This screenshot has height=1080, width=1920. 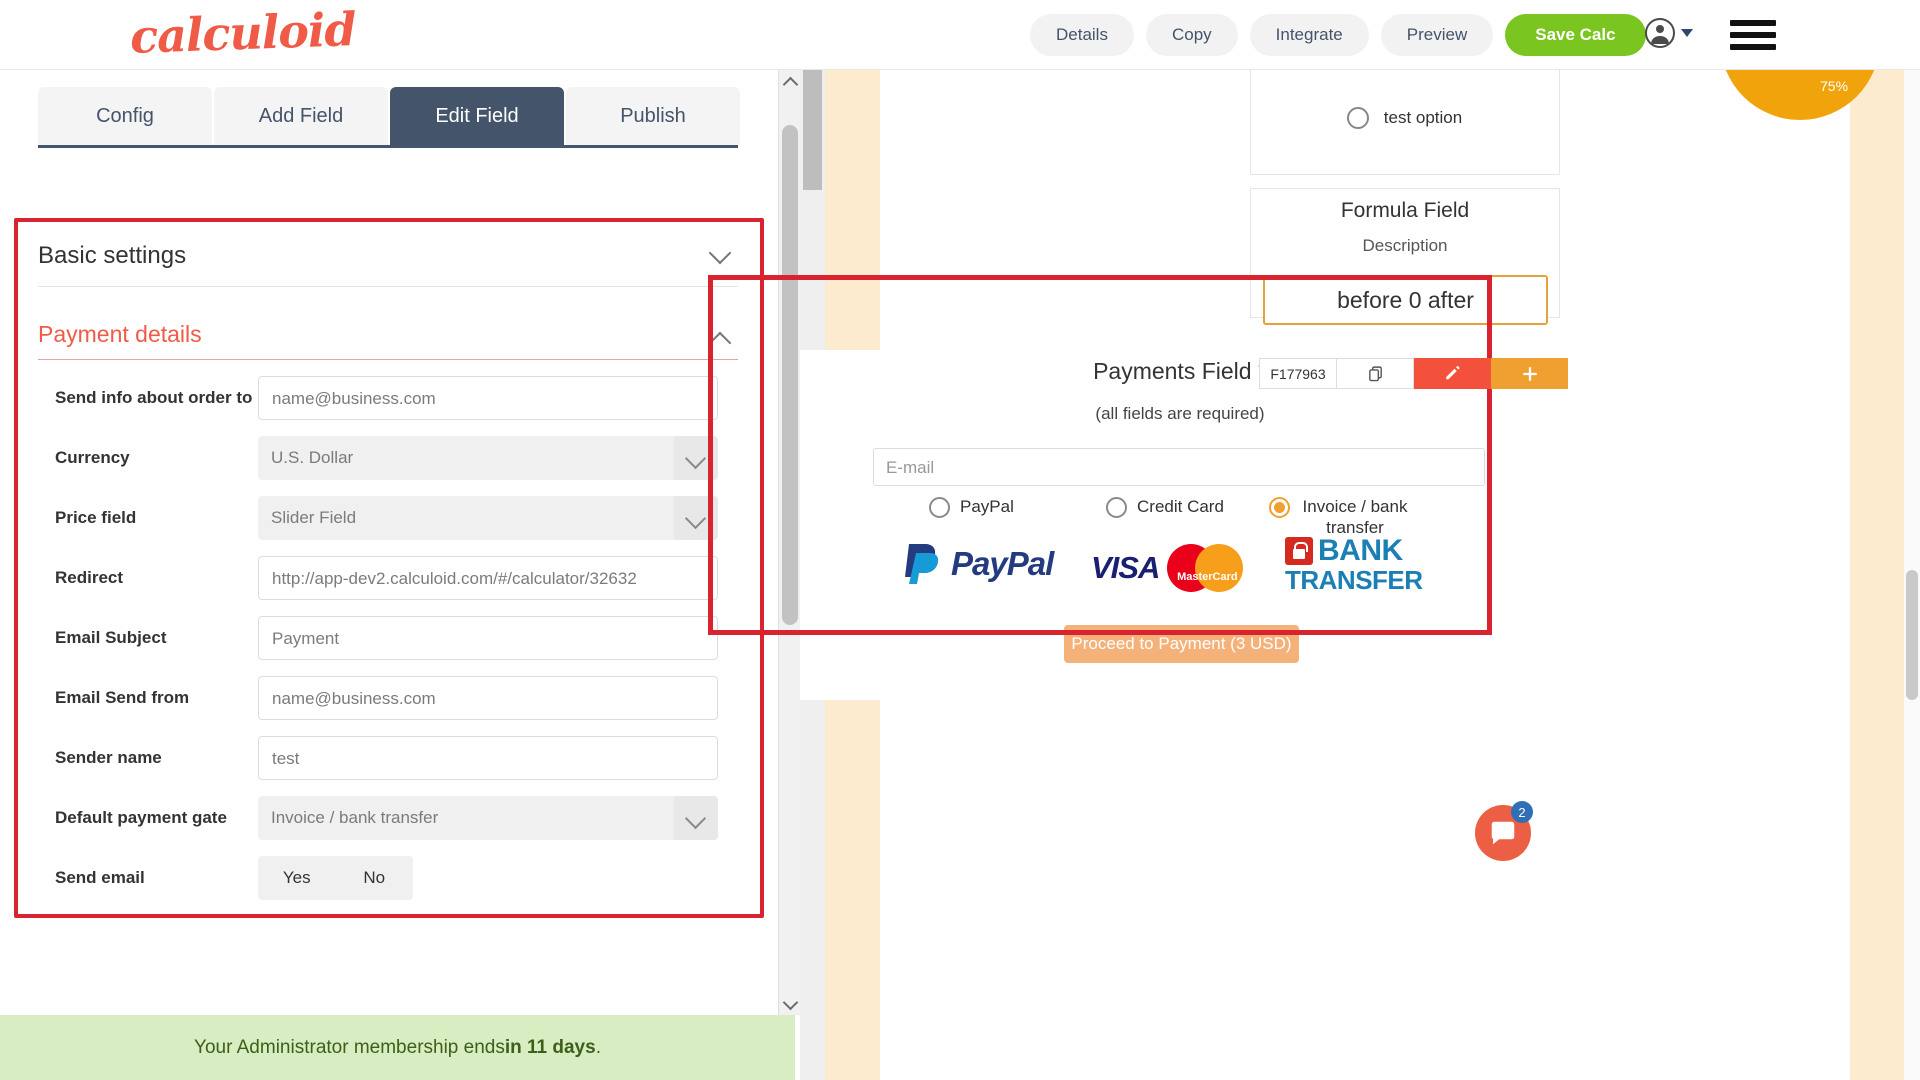 I want to click on copy-button: Copy, so click(x=1191, y=35).